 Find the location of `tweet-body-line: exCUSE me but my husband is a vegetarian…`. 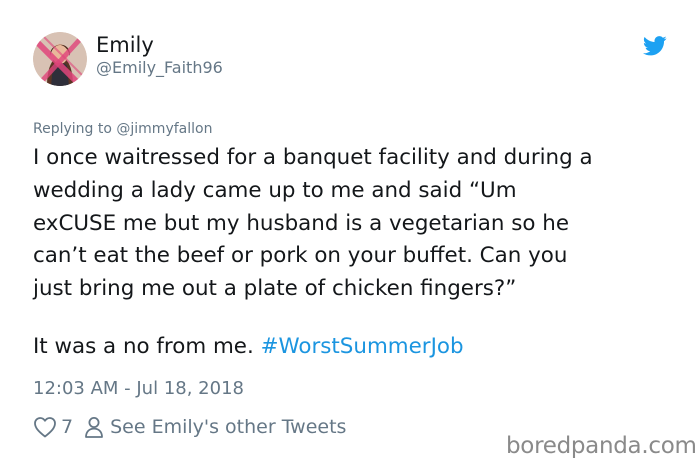

tweet-body-line: exCUSE me but my husband is a vegetarian… is located at coordinates (301, 223).